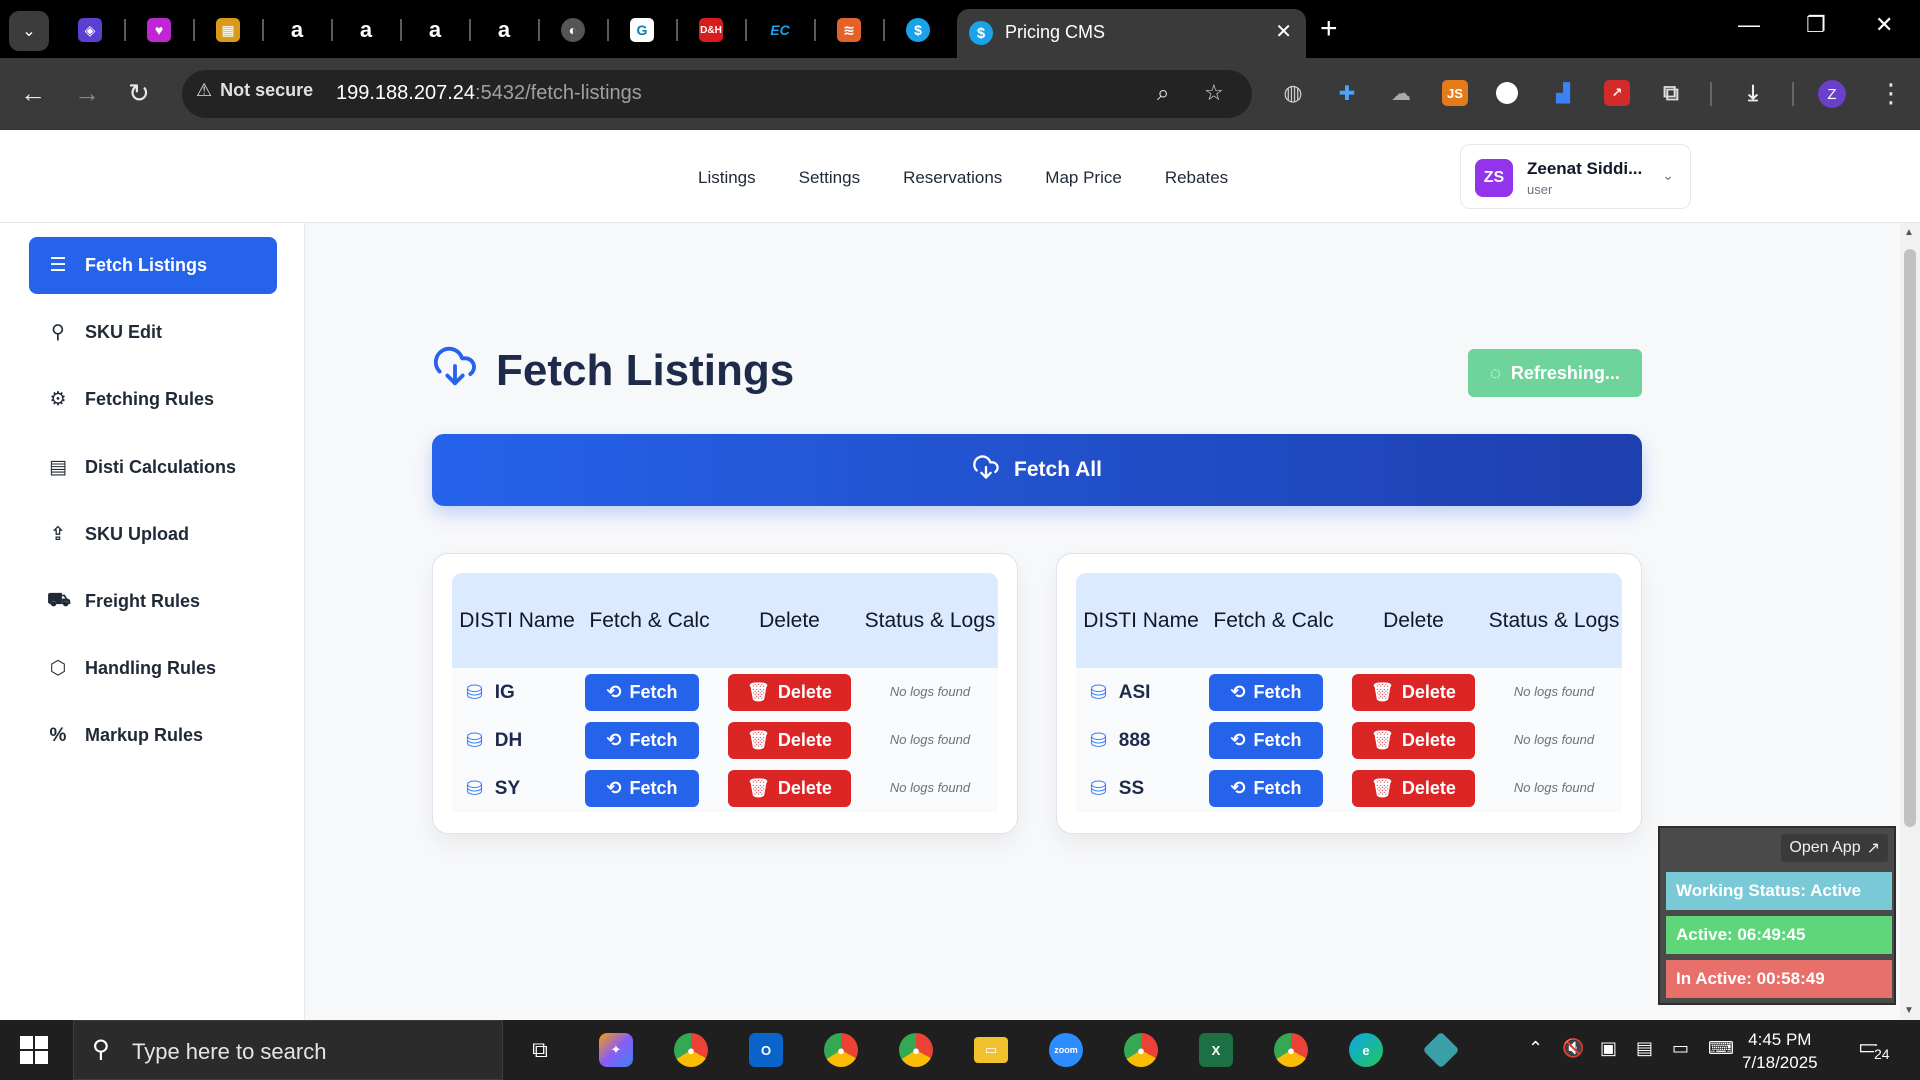 This screenshot has height=1080, width=1920. I want to click on minimize-button: —, so click(1749, 25).